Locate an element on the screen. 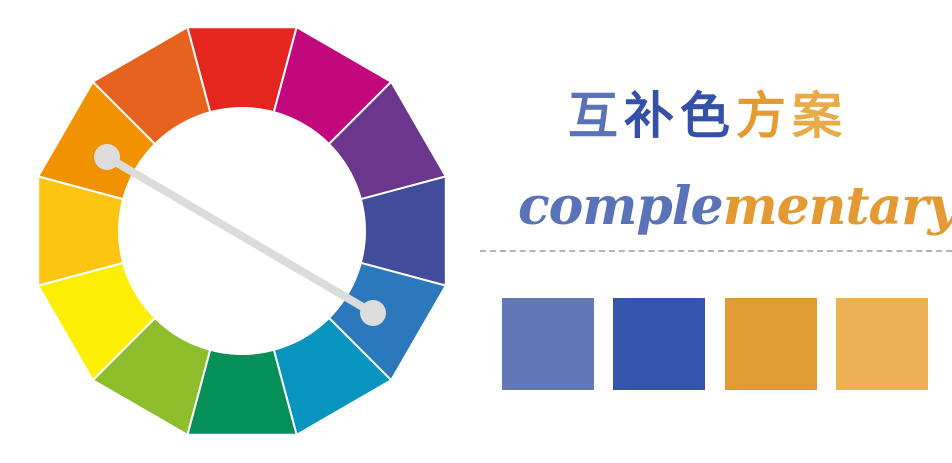  title-english-part2: mentary is located at coordinates (837, 206).